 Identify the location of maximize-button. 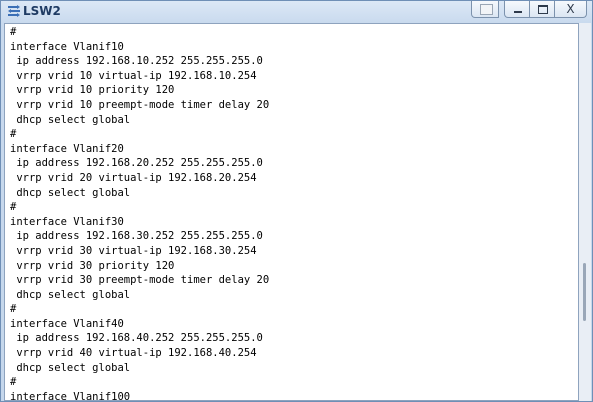
(542, 9).